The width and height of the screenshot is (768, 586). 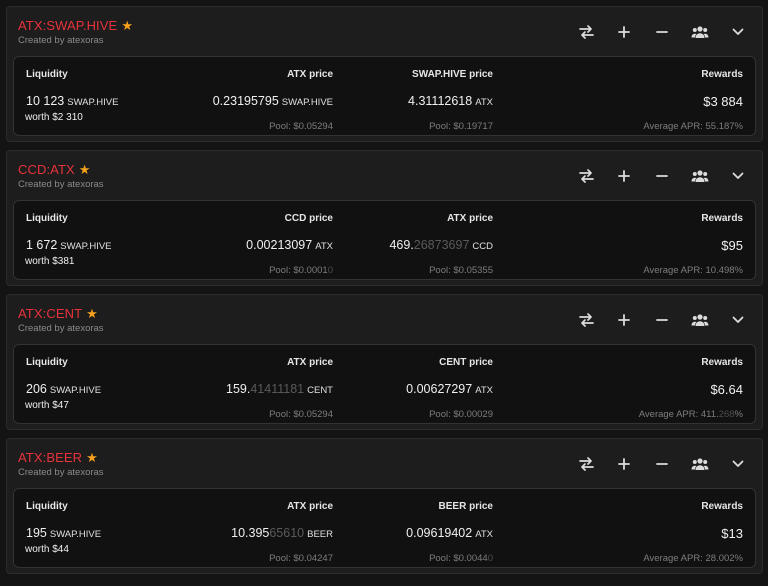 I want to click on price1-value: 0.00213097 ATX, so click(x=289, y=245).